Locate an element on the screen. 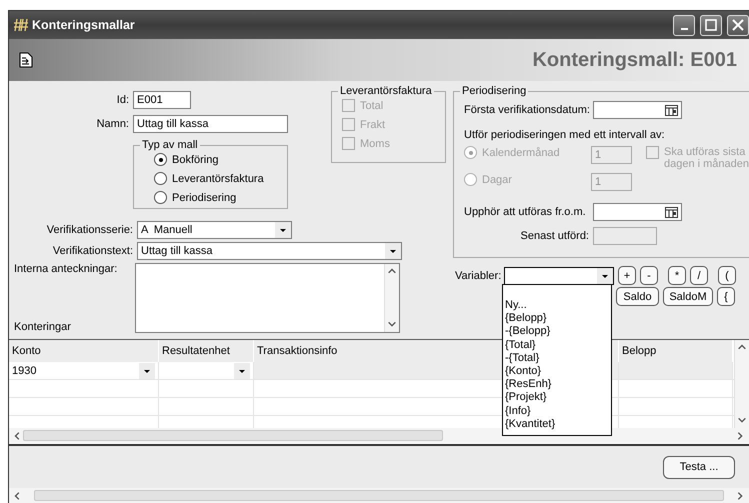 Image resolution: width=749 pixels, height=503 pixels. group-legend: Periodisering is located at coordinates (494, 91).